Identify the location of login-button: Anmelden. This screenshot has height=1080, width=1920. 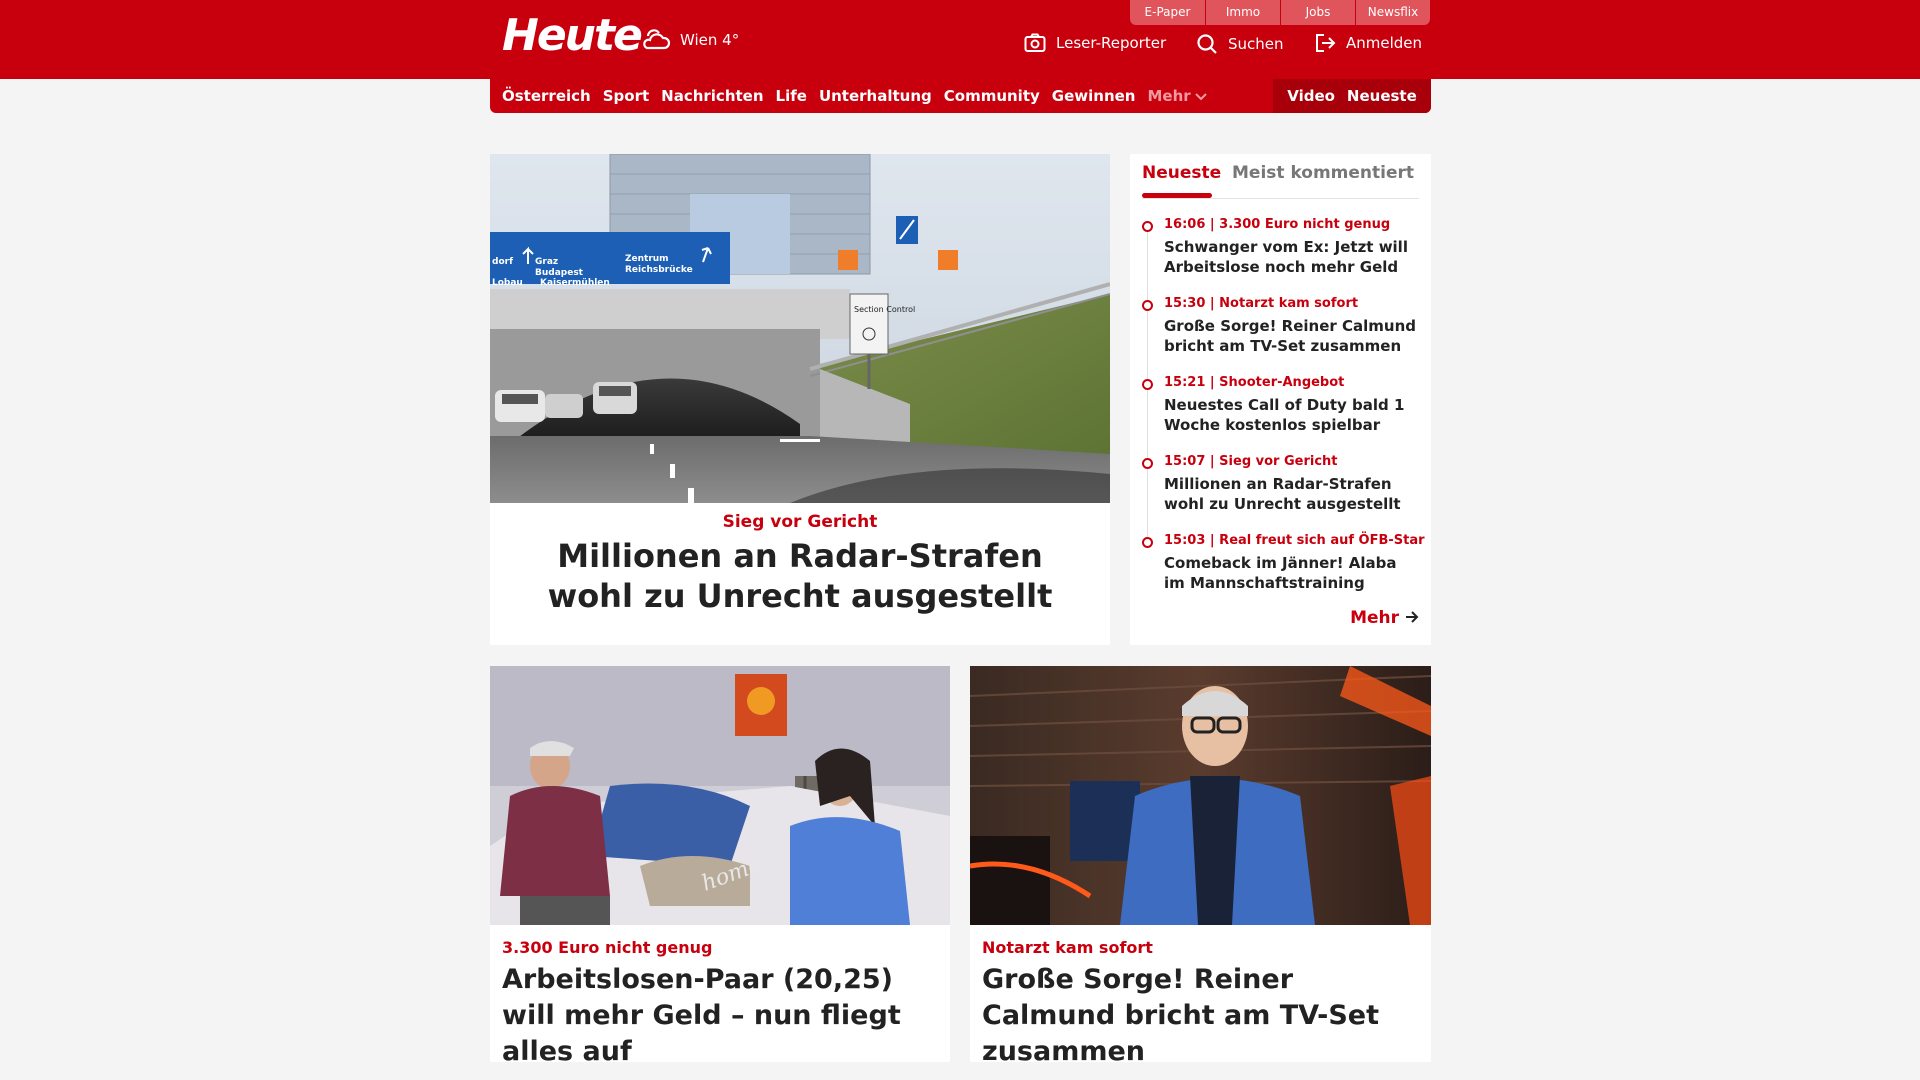
(1368, 43).